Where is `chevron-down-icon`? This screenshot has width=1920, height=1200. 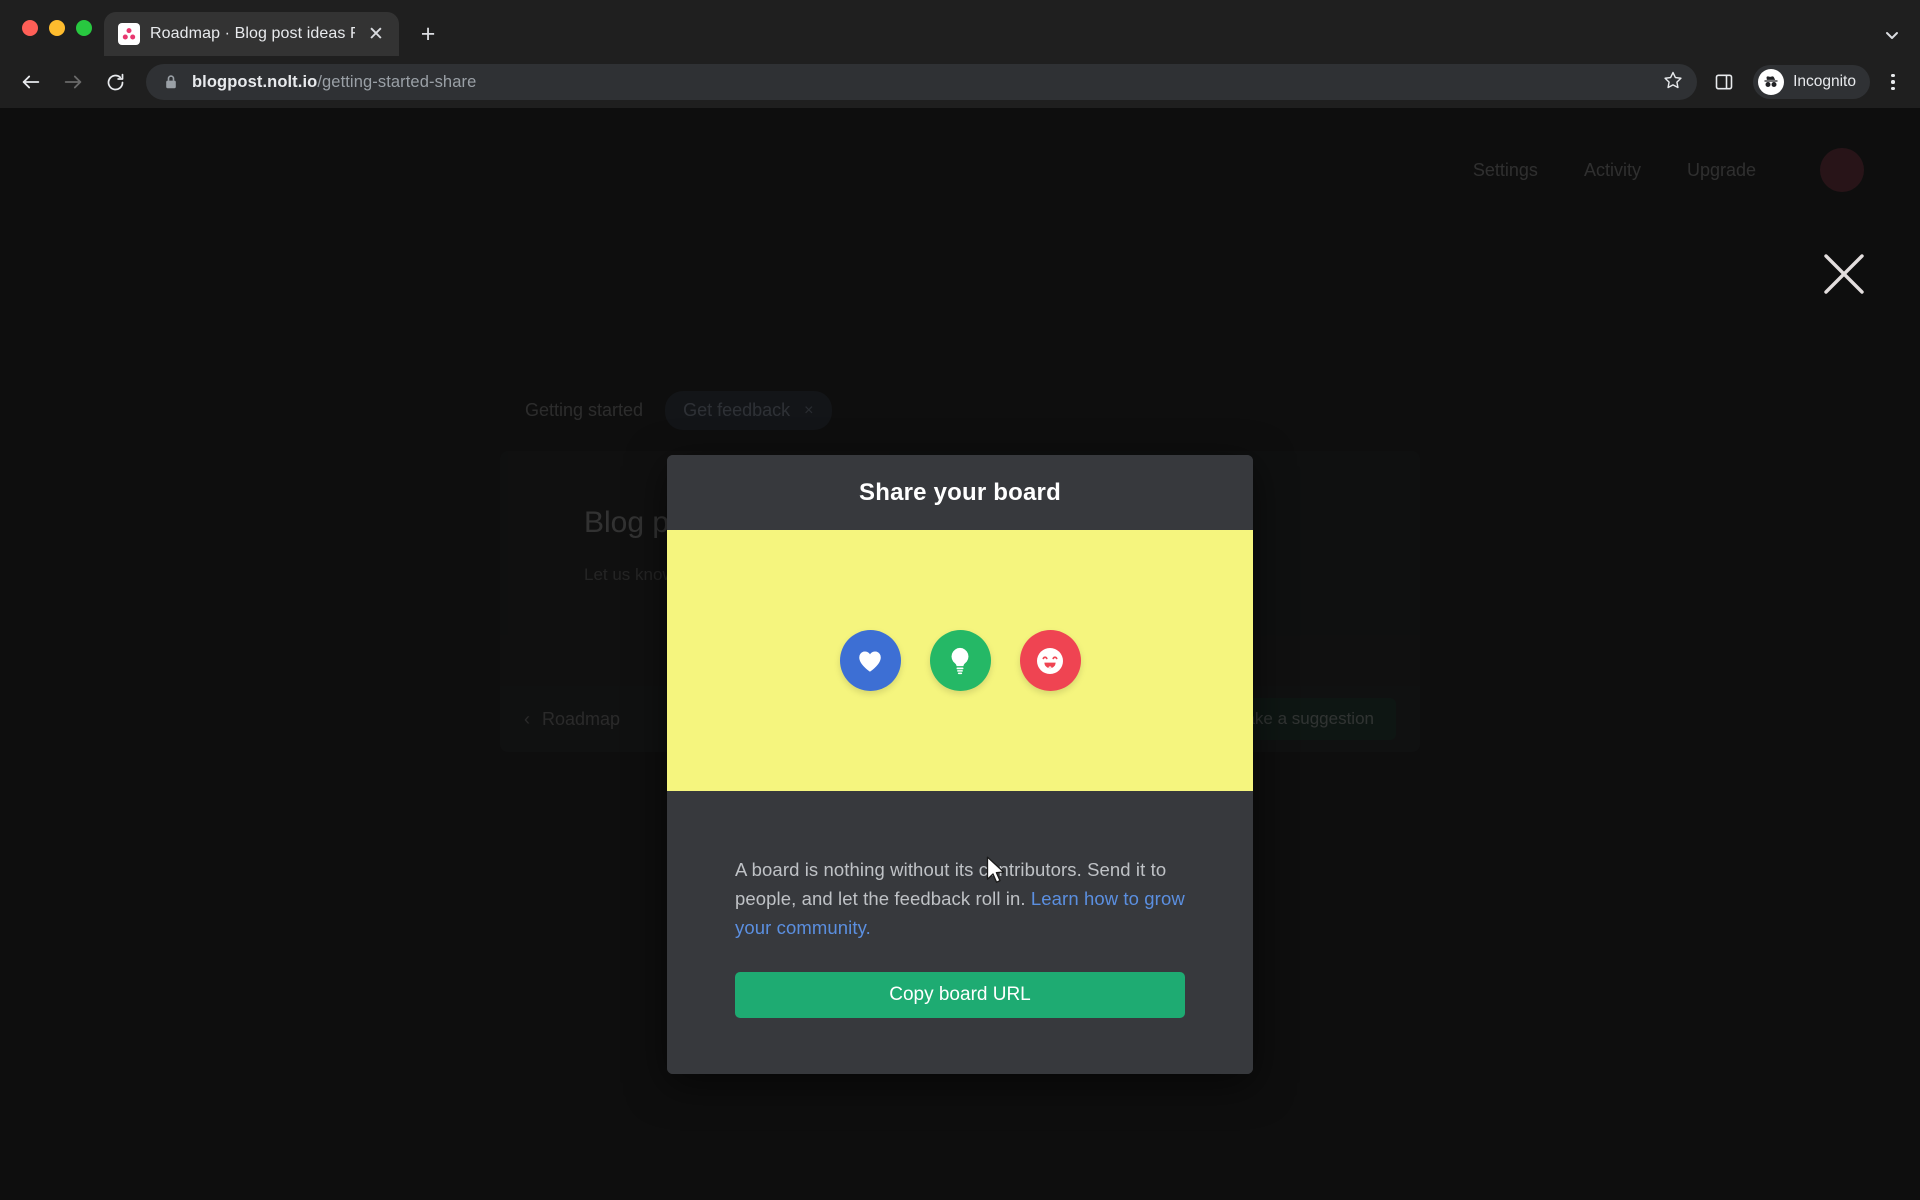 chevron-down-icon is located at coordinates (1892, 37).